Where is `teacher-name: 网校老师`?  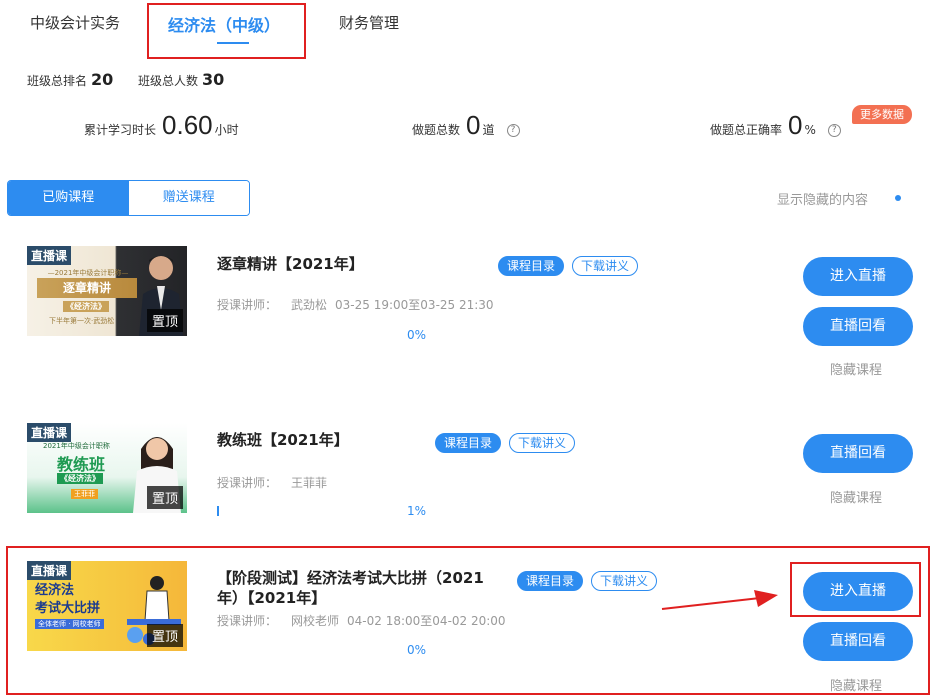
teacher-name: 网校老师 is located at coordinates (315, 621).